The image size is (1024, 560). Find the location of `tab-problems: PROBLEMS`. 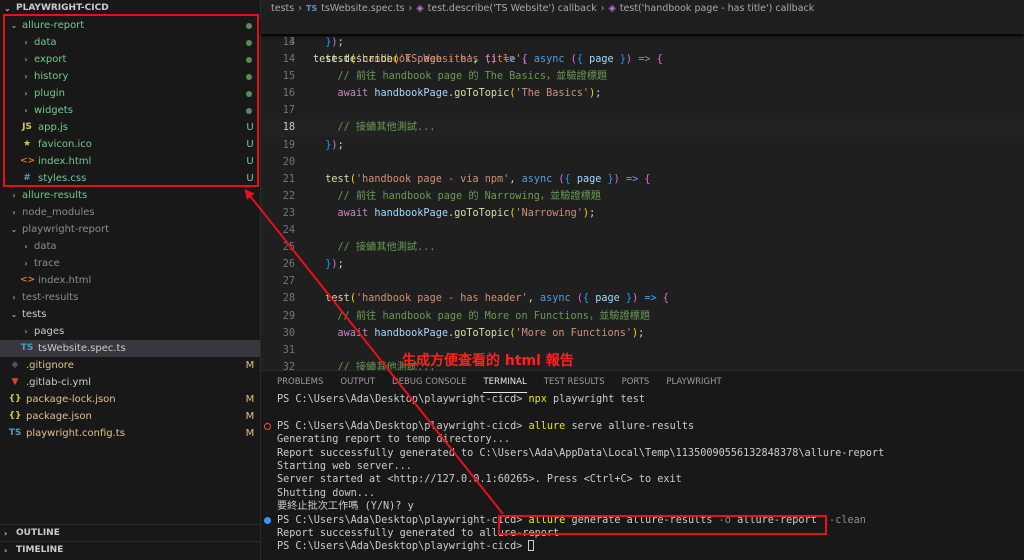

tab-problems: PROBLEMS is located at coordinates (300, 382).